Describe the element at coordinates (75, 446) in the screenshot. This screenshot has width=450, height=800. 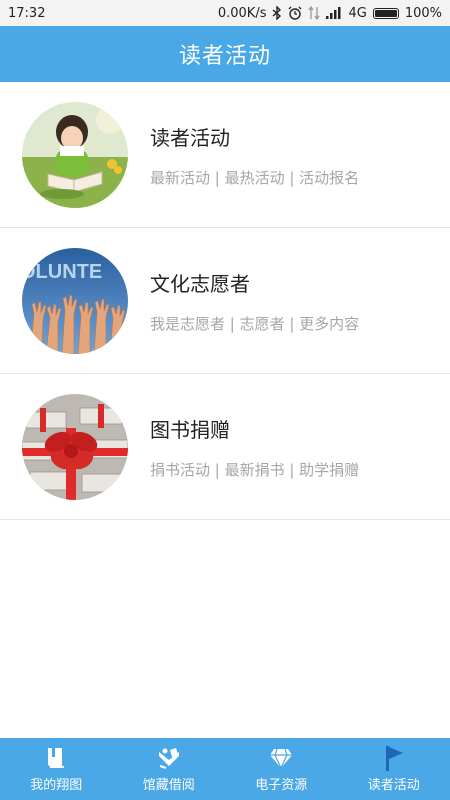
I see `book-donation-image` at that location.